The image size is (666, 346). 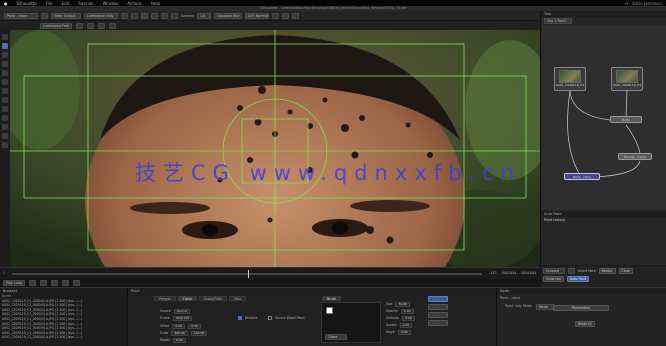 What do you see at coordinates (54, 283) in the screenshot?
I see `stop-icon` at bounding box center [54, 283].